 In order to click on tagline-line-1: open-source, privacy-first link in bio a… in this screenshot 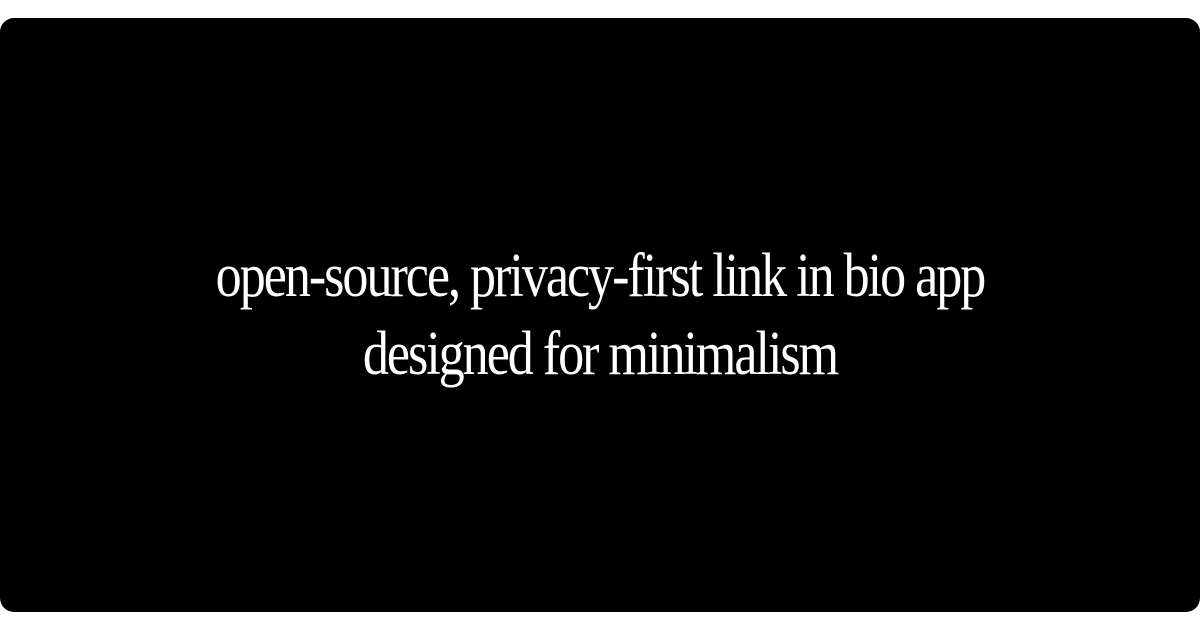, I will do `click(601, 276)`.